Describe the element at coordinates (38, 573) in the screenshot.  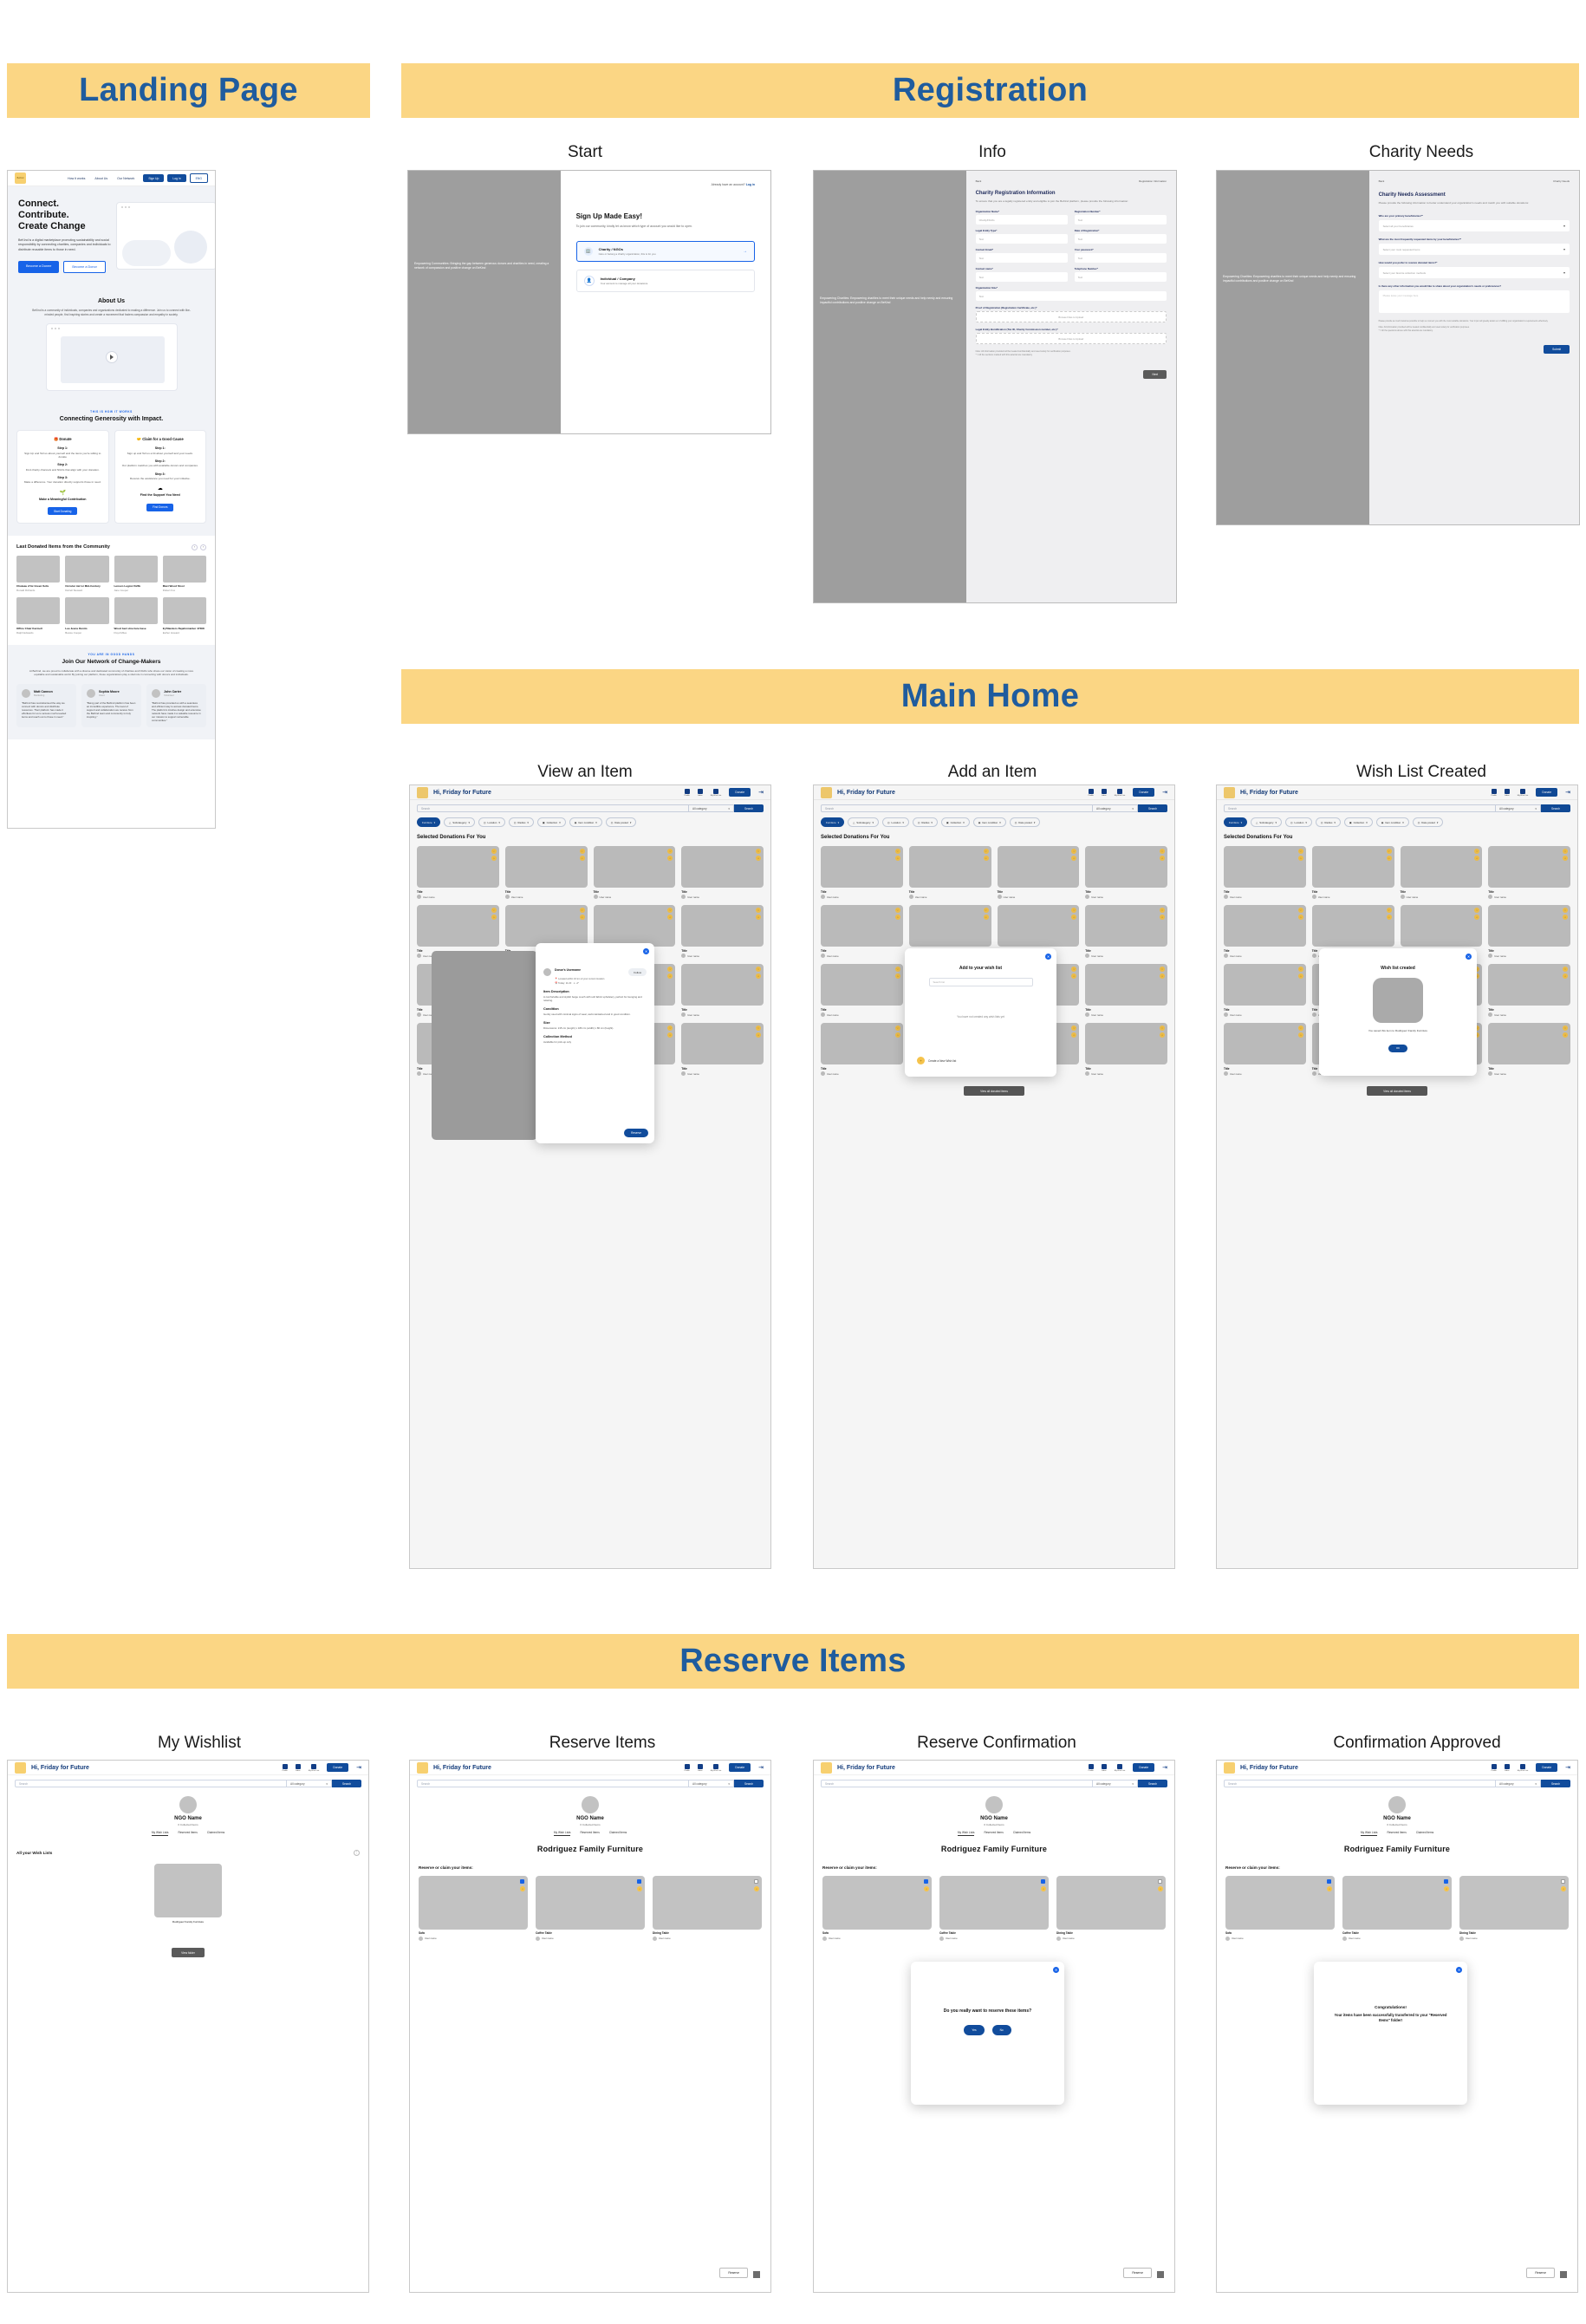
I see `donated-item: Chateau d'Ax Green Sofa Ronald Richards` at that location.